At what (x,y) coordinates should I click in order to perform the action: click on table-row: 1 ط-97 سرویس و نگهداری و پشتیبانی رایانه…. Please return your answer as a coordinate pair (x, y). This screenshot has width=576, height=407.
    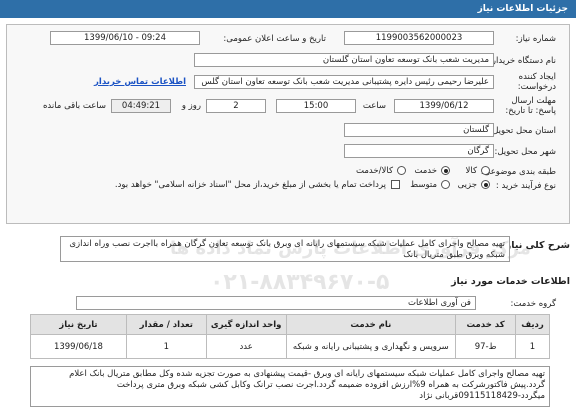
    Looking at the image, I should click on (290, 346).